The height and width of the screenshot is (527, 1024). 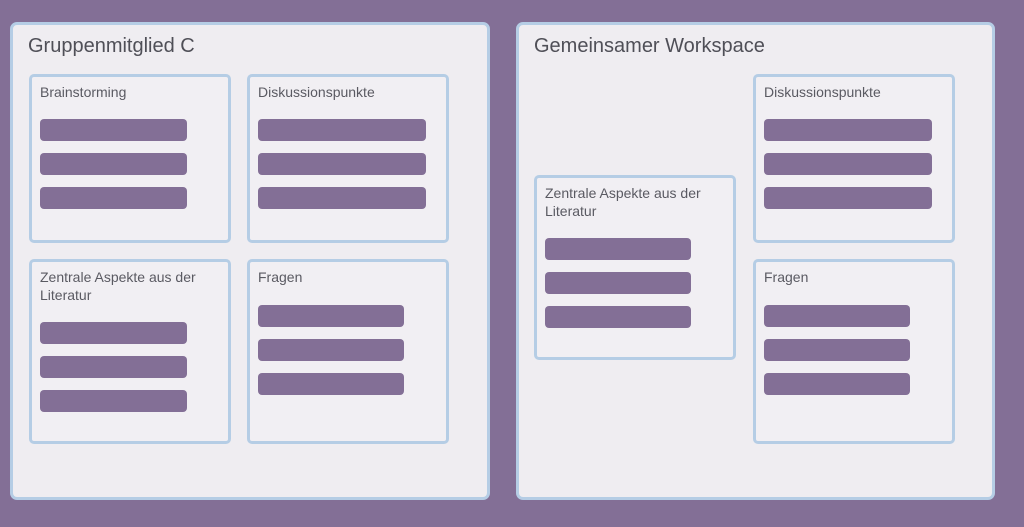 I want to click on member-discussion-card: Diskussionspunkte, so click(x=348, y=158).